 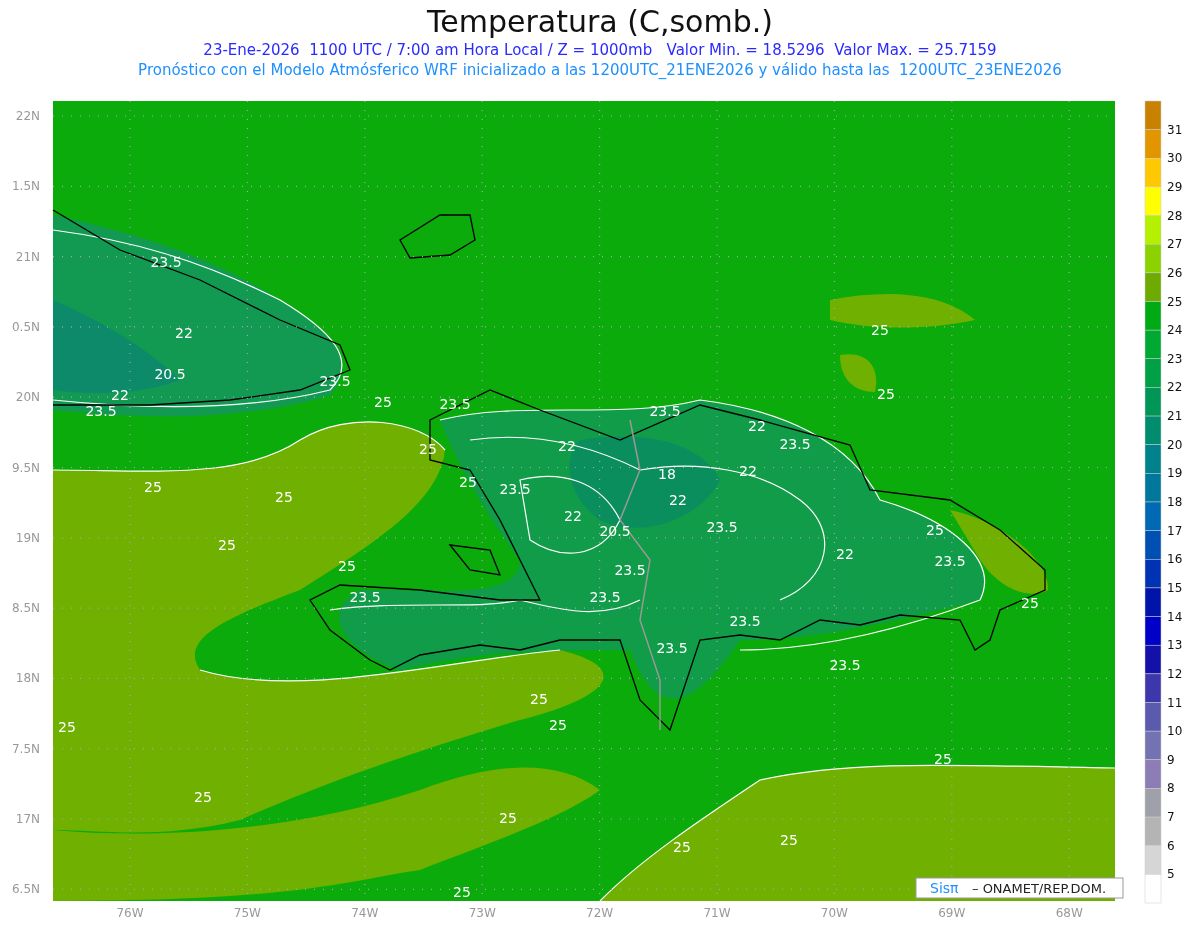 What do you see at coordinates (1171, 817) in the screenshot?
I see `colorbar-label: 7` at bounding box center [1171, 817].